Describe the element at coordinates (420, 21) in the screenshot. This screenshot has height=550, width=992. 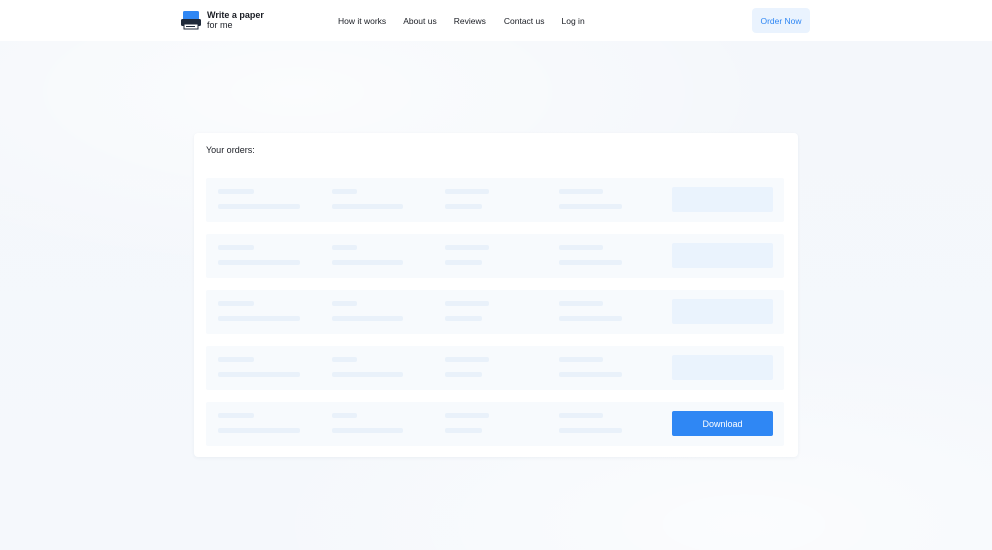
I see `nav-about-us: About us` at that location.